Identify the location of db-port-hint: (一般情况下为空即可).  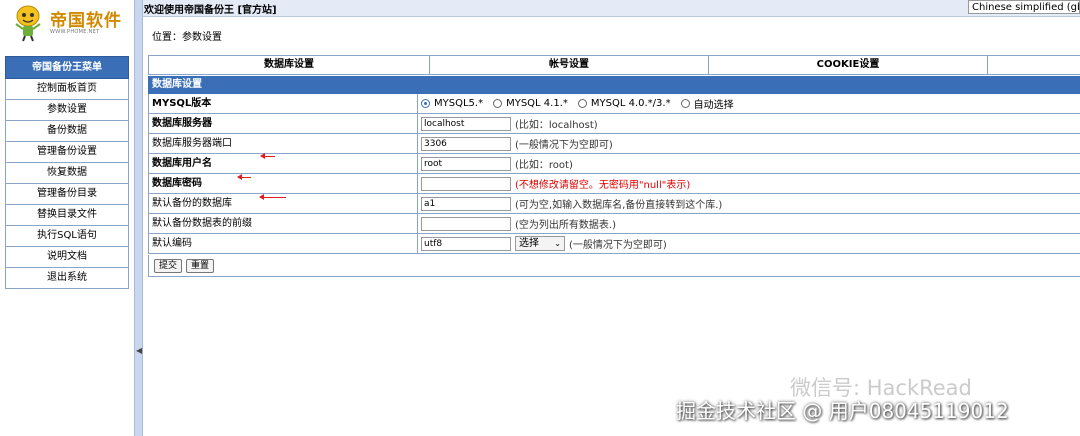
(564, 145).